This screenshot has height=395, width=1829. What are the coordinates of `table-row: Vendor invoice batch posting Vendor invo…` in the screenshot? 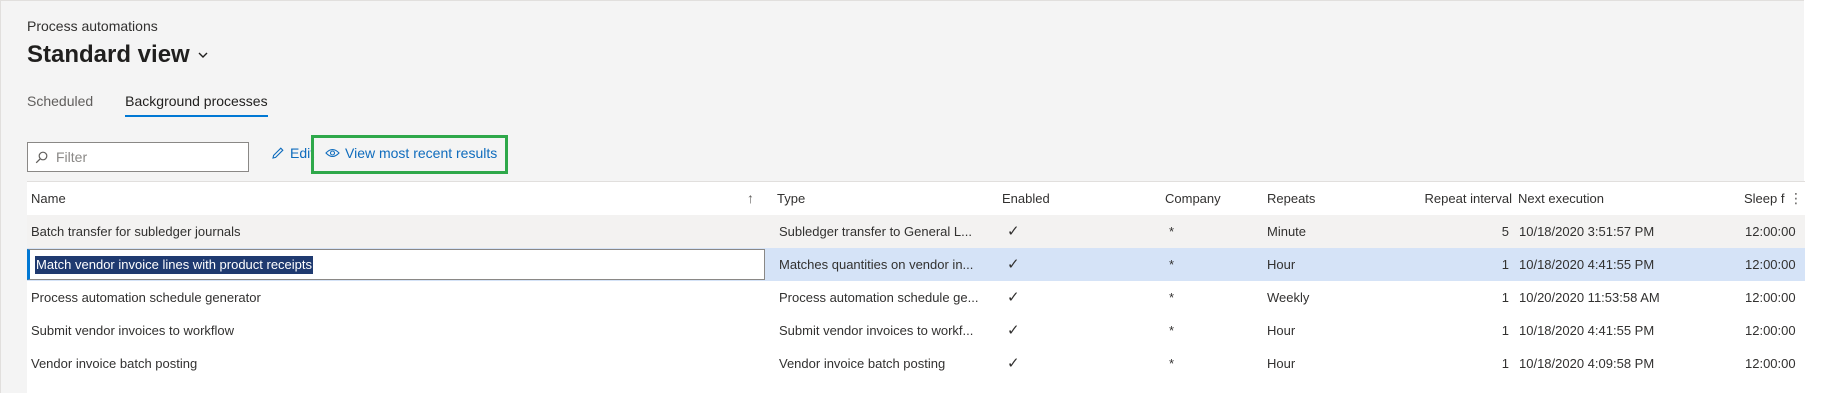 It's located at (916, 363).